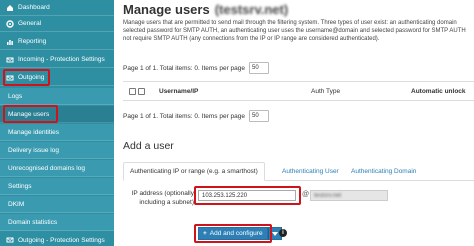  What do you see at coordinates (283, 233) in the screenshot?
I see `info-icon: i` at bounding box center [283, 233].